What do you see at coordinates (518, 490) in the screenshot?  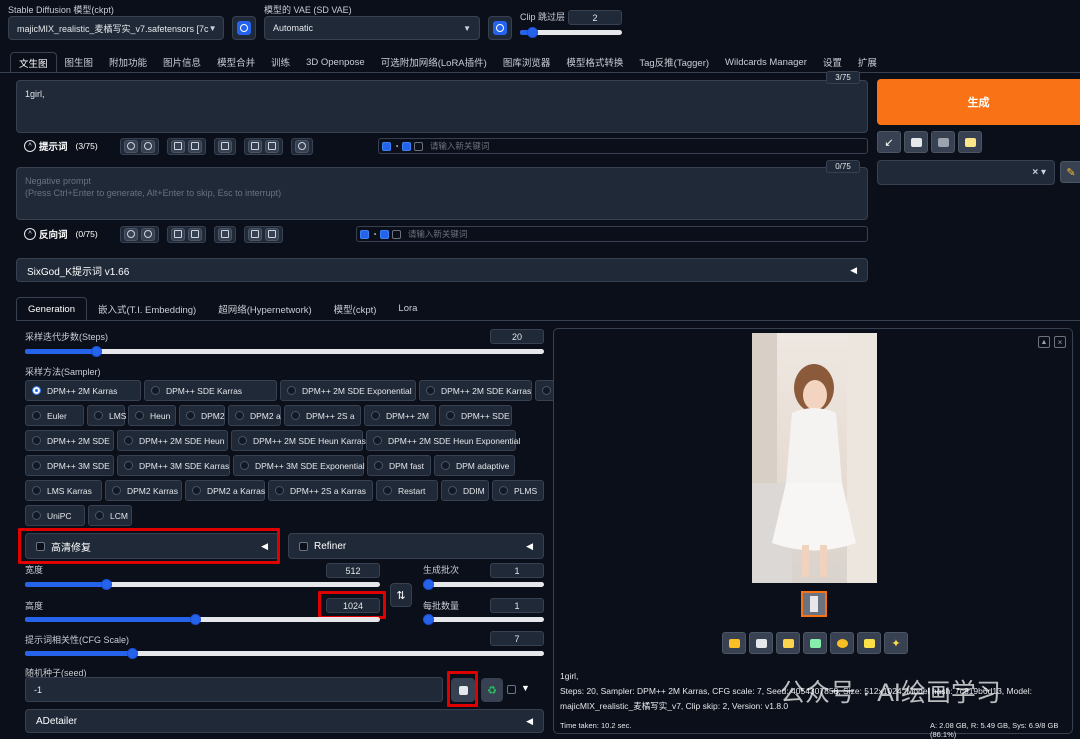 I see `sampler-option: PLMS` at bounding box center [518, 490].